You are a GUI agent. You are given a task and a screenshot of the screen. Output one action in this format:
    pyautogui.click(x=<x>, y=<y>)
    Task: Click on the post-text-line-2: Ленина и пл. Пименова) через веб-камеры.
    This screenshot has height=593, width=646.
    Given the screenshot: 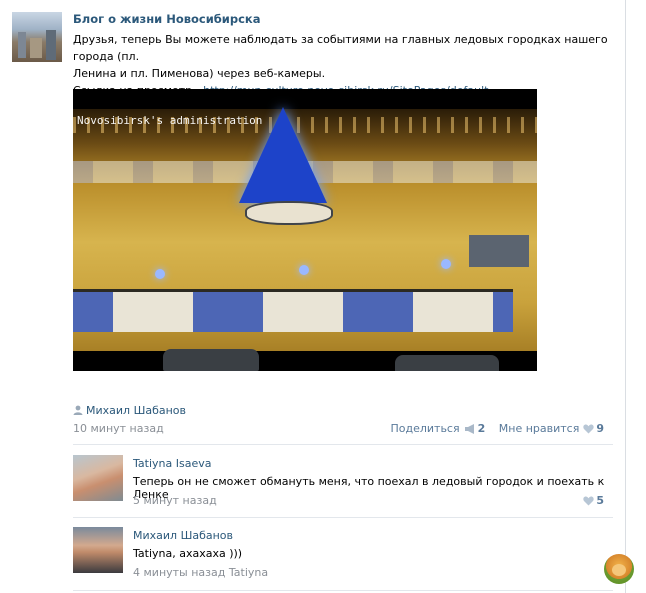 What is the action you would take?
    pyautogui.click(x=199, y=73)
    